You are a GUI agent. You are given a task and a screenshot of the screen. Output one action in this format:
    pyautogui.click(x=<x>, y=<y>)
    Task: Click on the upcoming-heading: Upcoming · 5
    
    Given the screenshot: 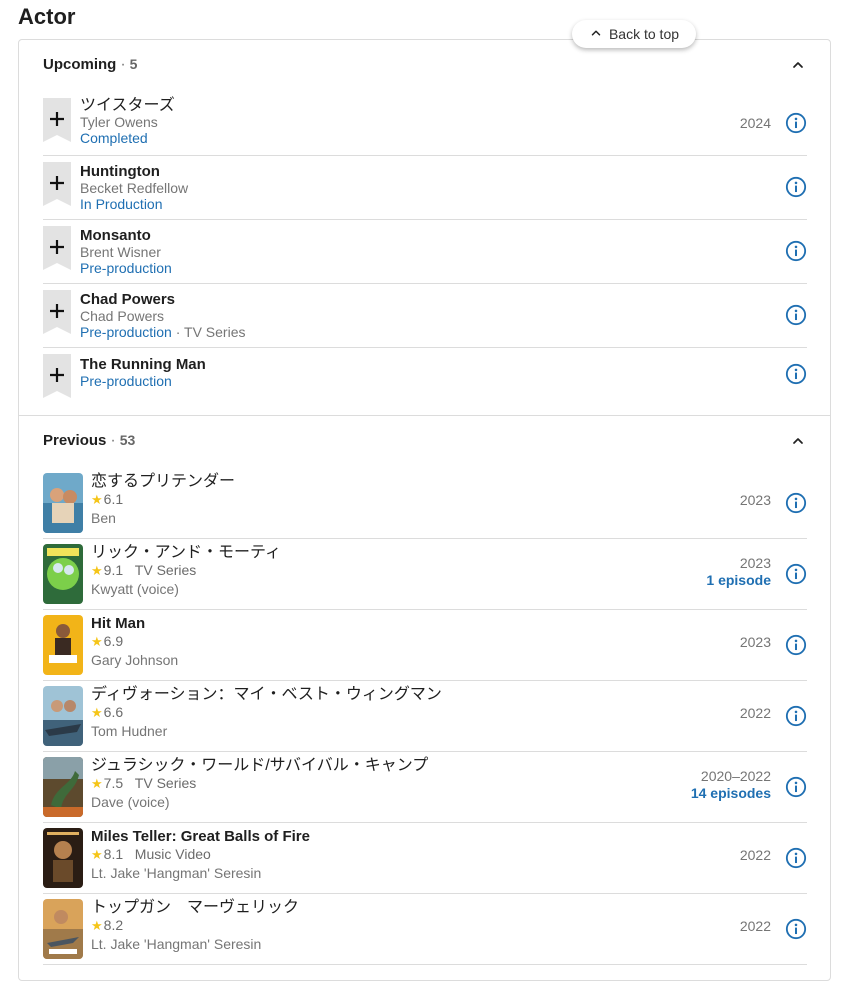 What is the action you would take?
    pyautogui.click(x=90, y=64)
    